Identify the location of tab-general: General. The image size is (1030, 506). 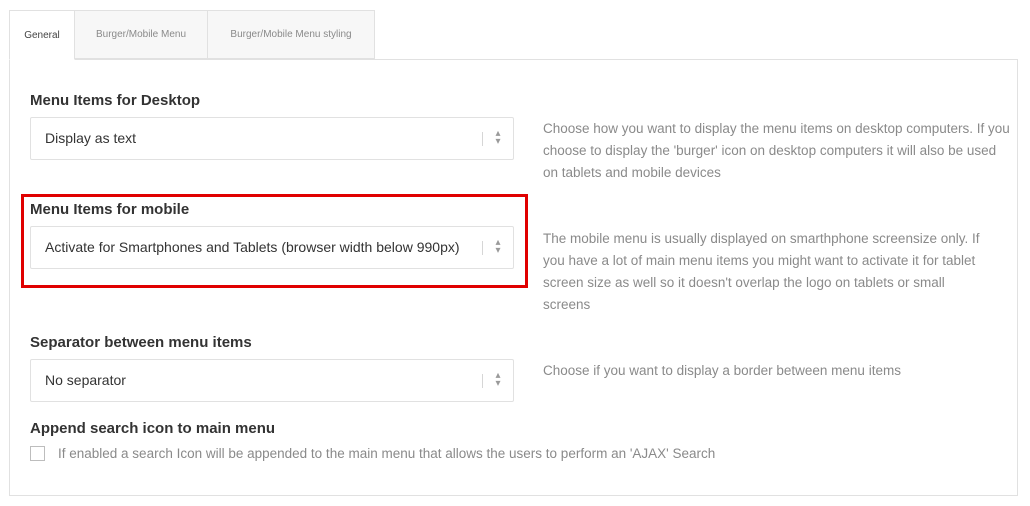
(42, 35).